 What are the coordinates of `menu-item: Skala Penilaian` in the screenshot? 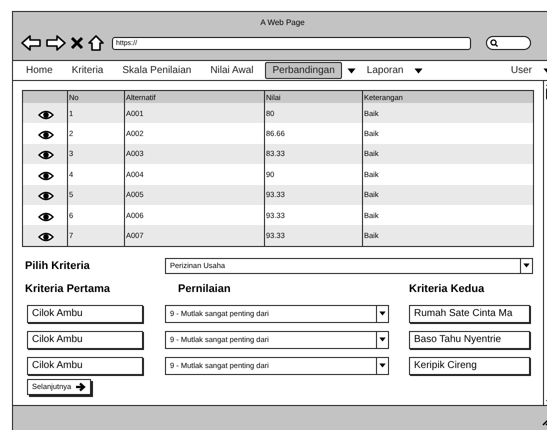 It's located at (156, 70).